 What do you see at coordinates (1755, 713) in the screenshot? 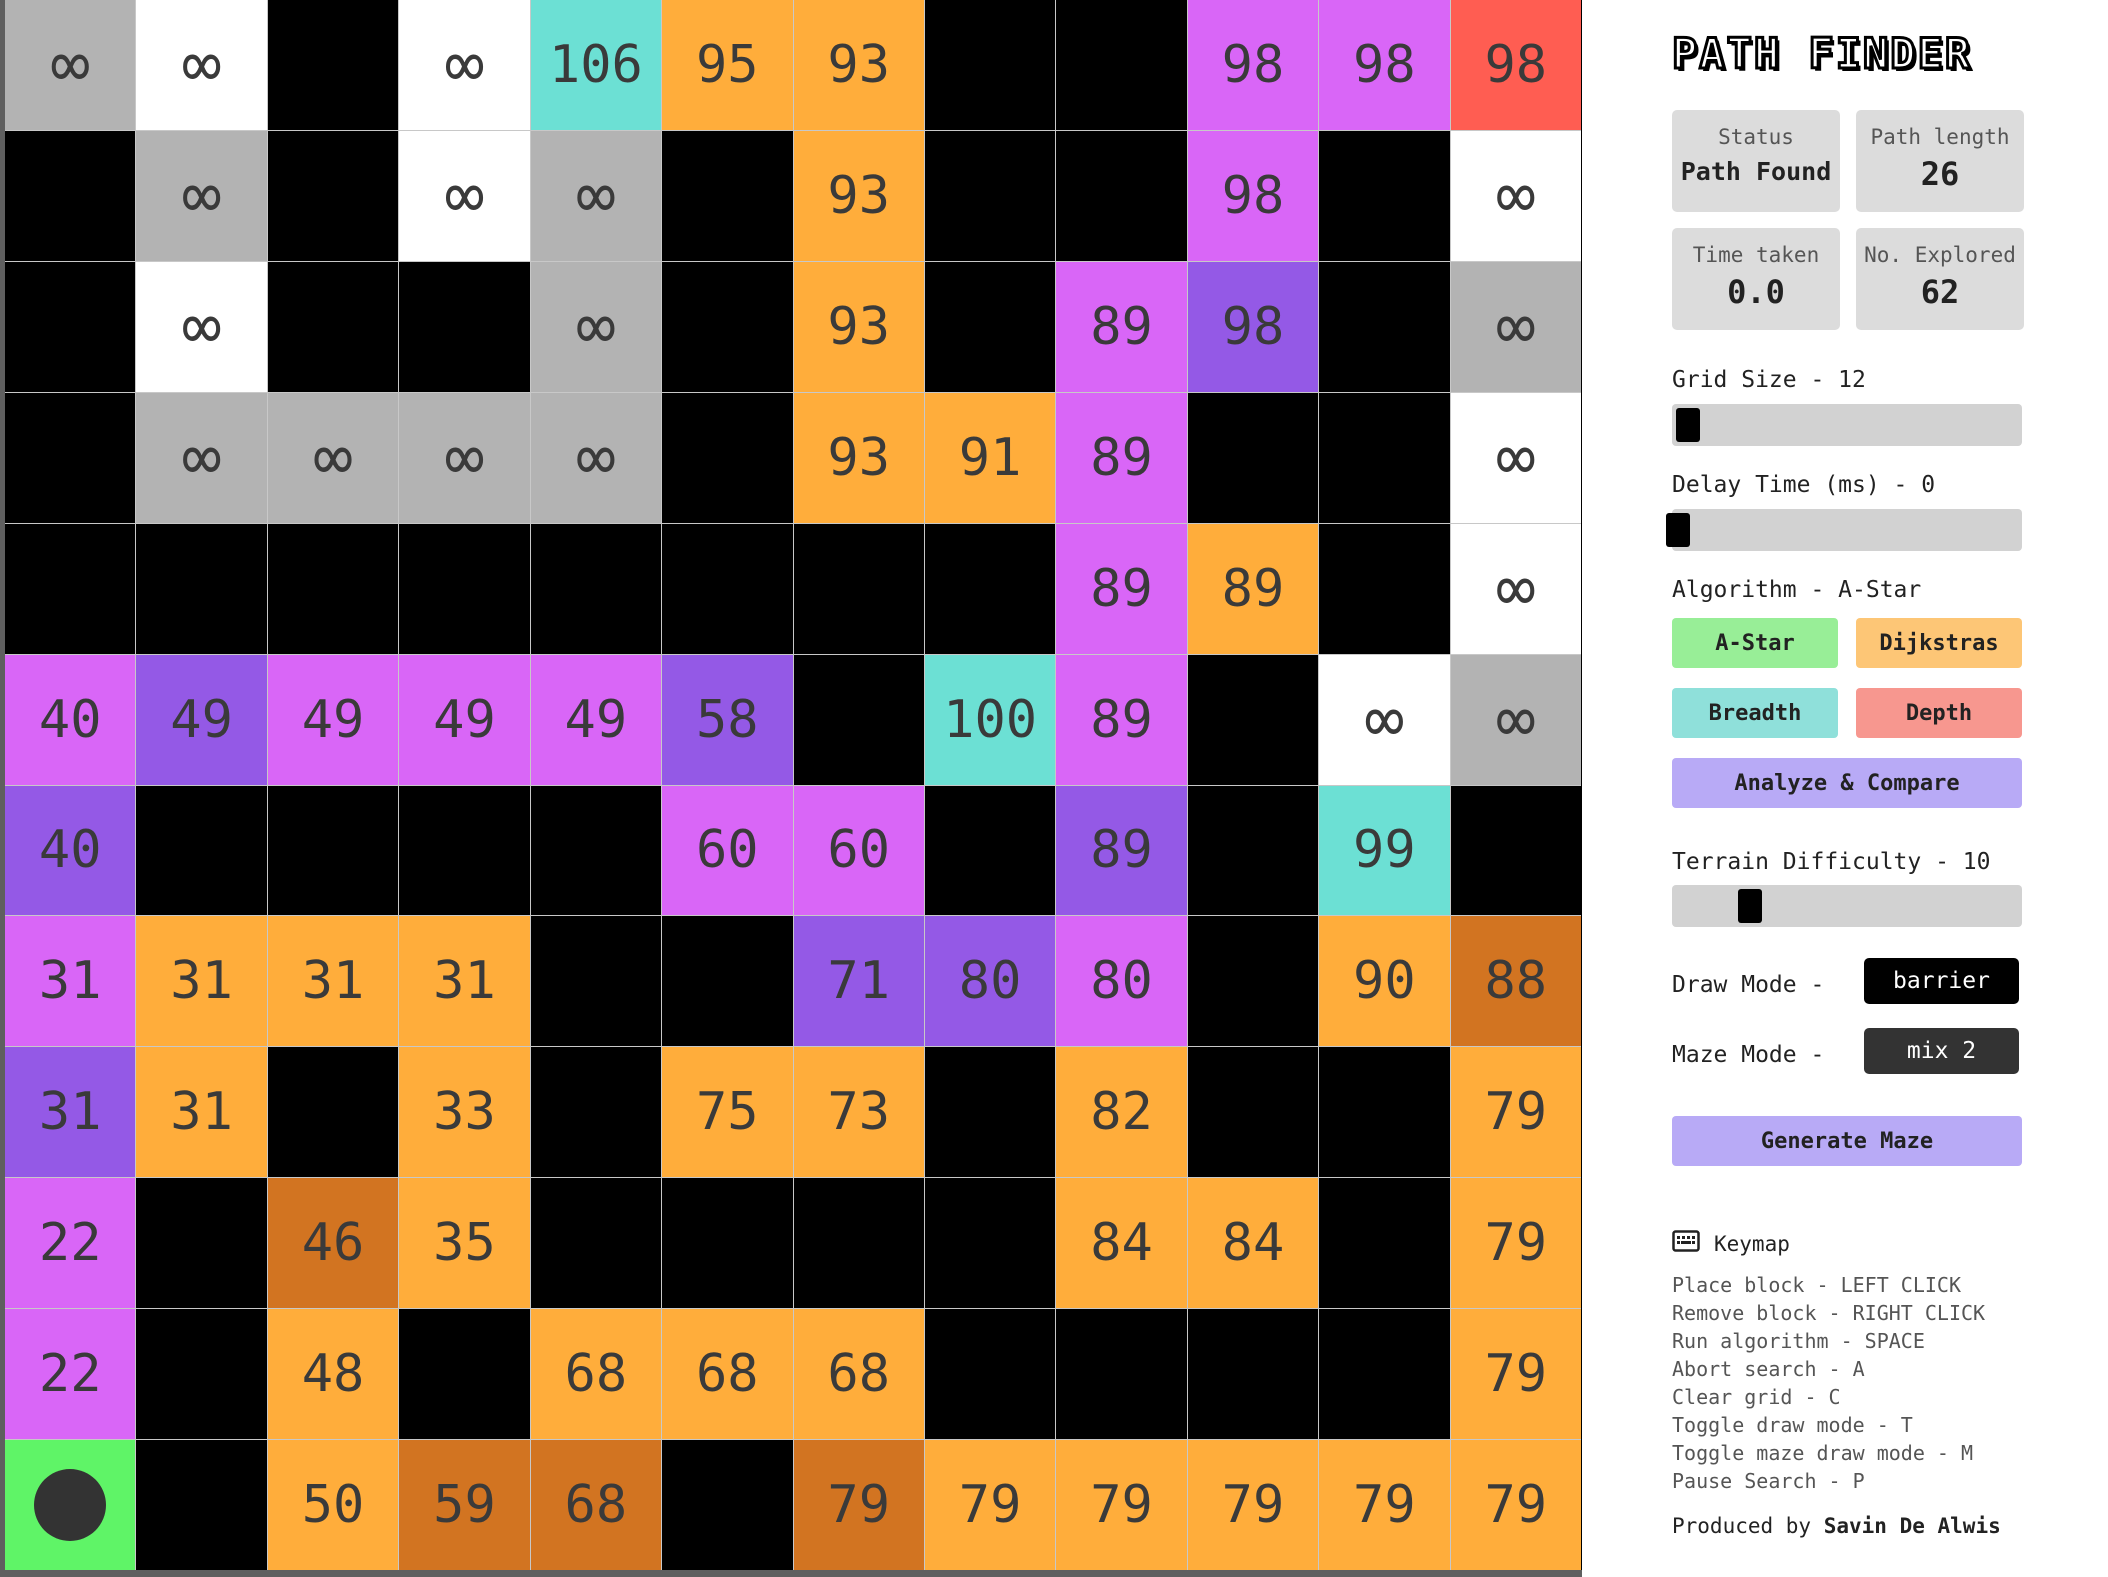
I see `breadth-button: Breadth` at bounding box center [1755, 713].